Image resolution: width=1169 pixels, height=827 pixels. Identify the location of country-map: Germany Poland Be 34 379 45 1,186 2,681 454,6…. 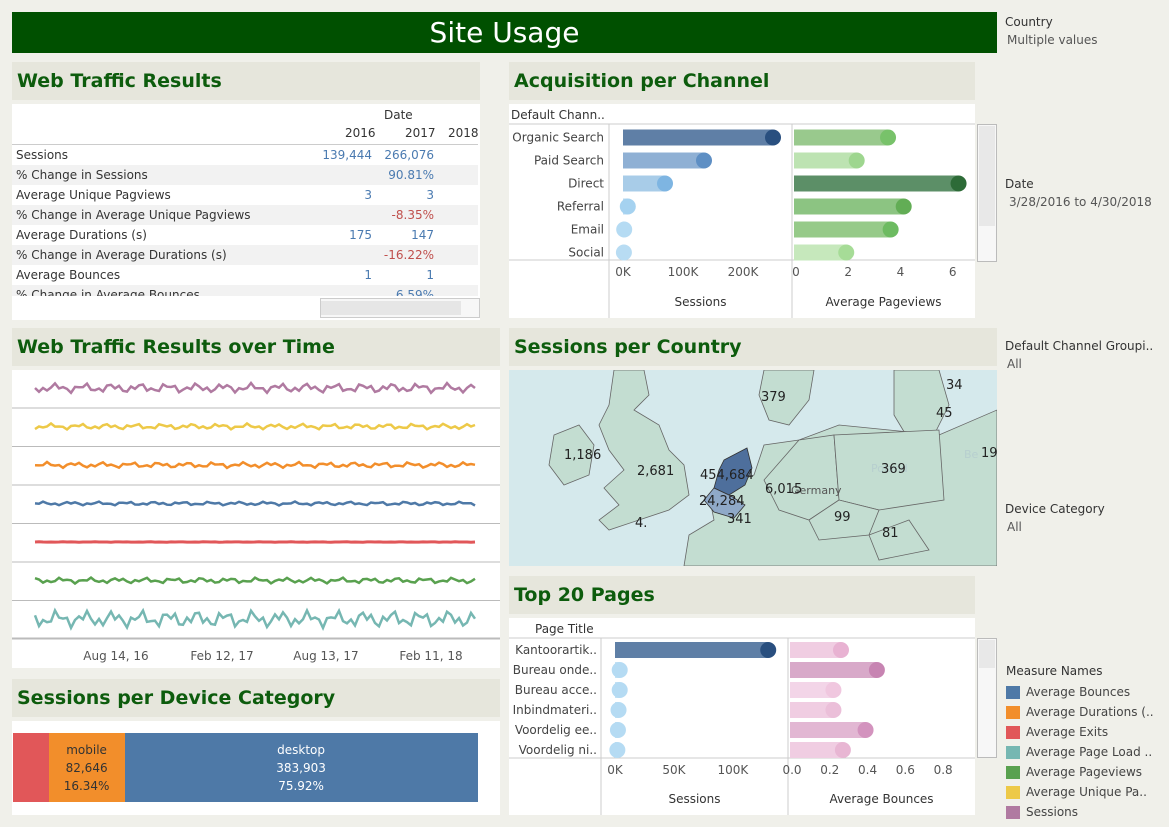
(753, 468).